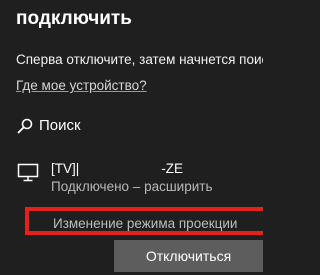  Describe the element at coordinates (172, 168) in the screenshot. I see `device-name-suffix: -ZE` at that location.